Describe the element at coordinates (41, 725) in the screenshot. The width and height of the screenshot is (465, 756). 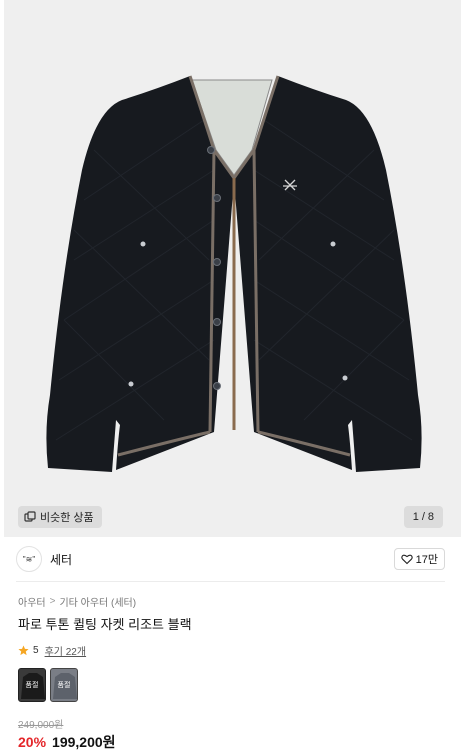
I see `original-price: 249,000원` at that location.